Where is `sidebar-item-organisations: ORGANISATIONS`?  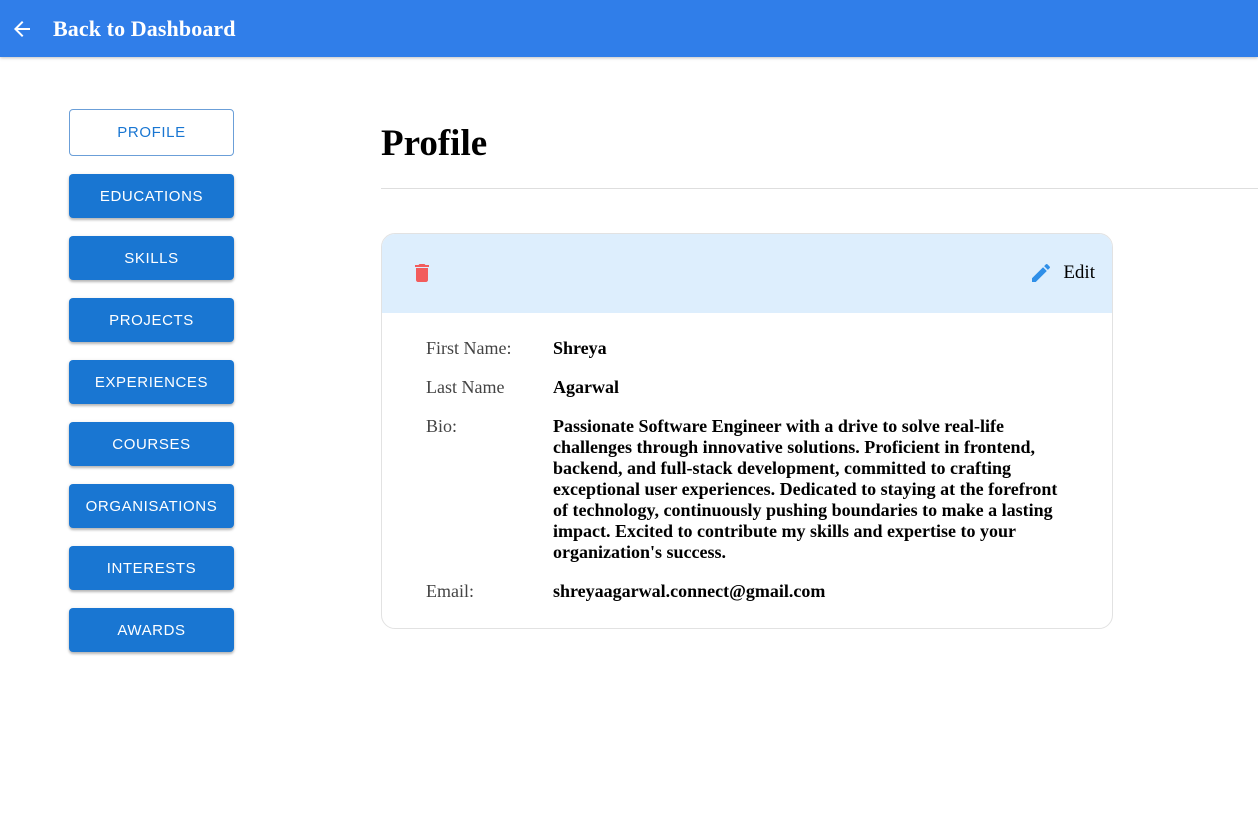
sidebar-item-organisations: ORGANISATIONS is located at coordinates (151, 506).